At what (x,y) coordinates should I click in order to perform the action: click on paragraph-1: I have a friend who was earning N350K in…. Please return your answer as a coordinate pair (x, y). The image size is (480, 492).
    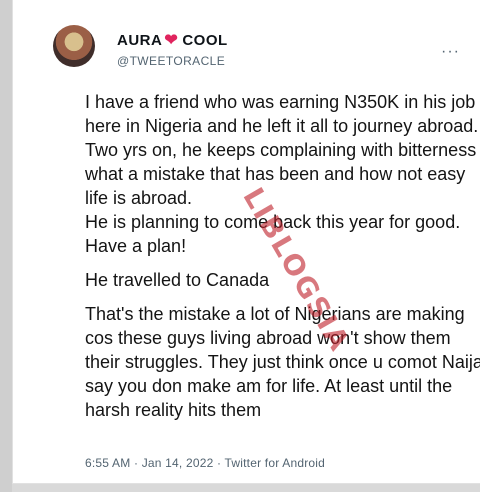
    Looking at the image, I should click on (282, 114).